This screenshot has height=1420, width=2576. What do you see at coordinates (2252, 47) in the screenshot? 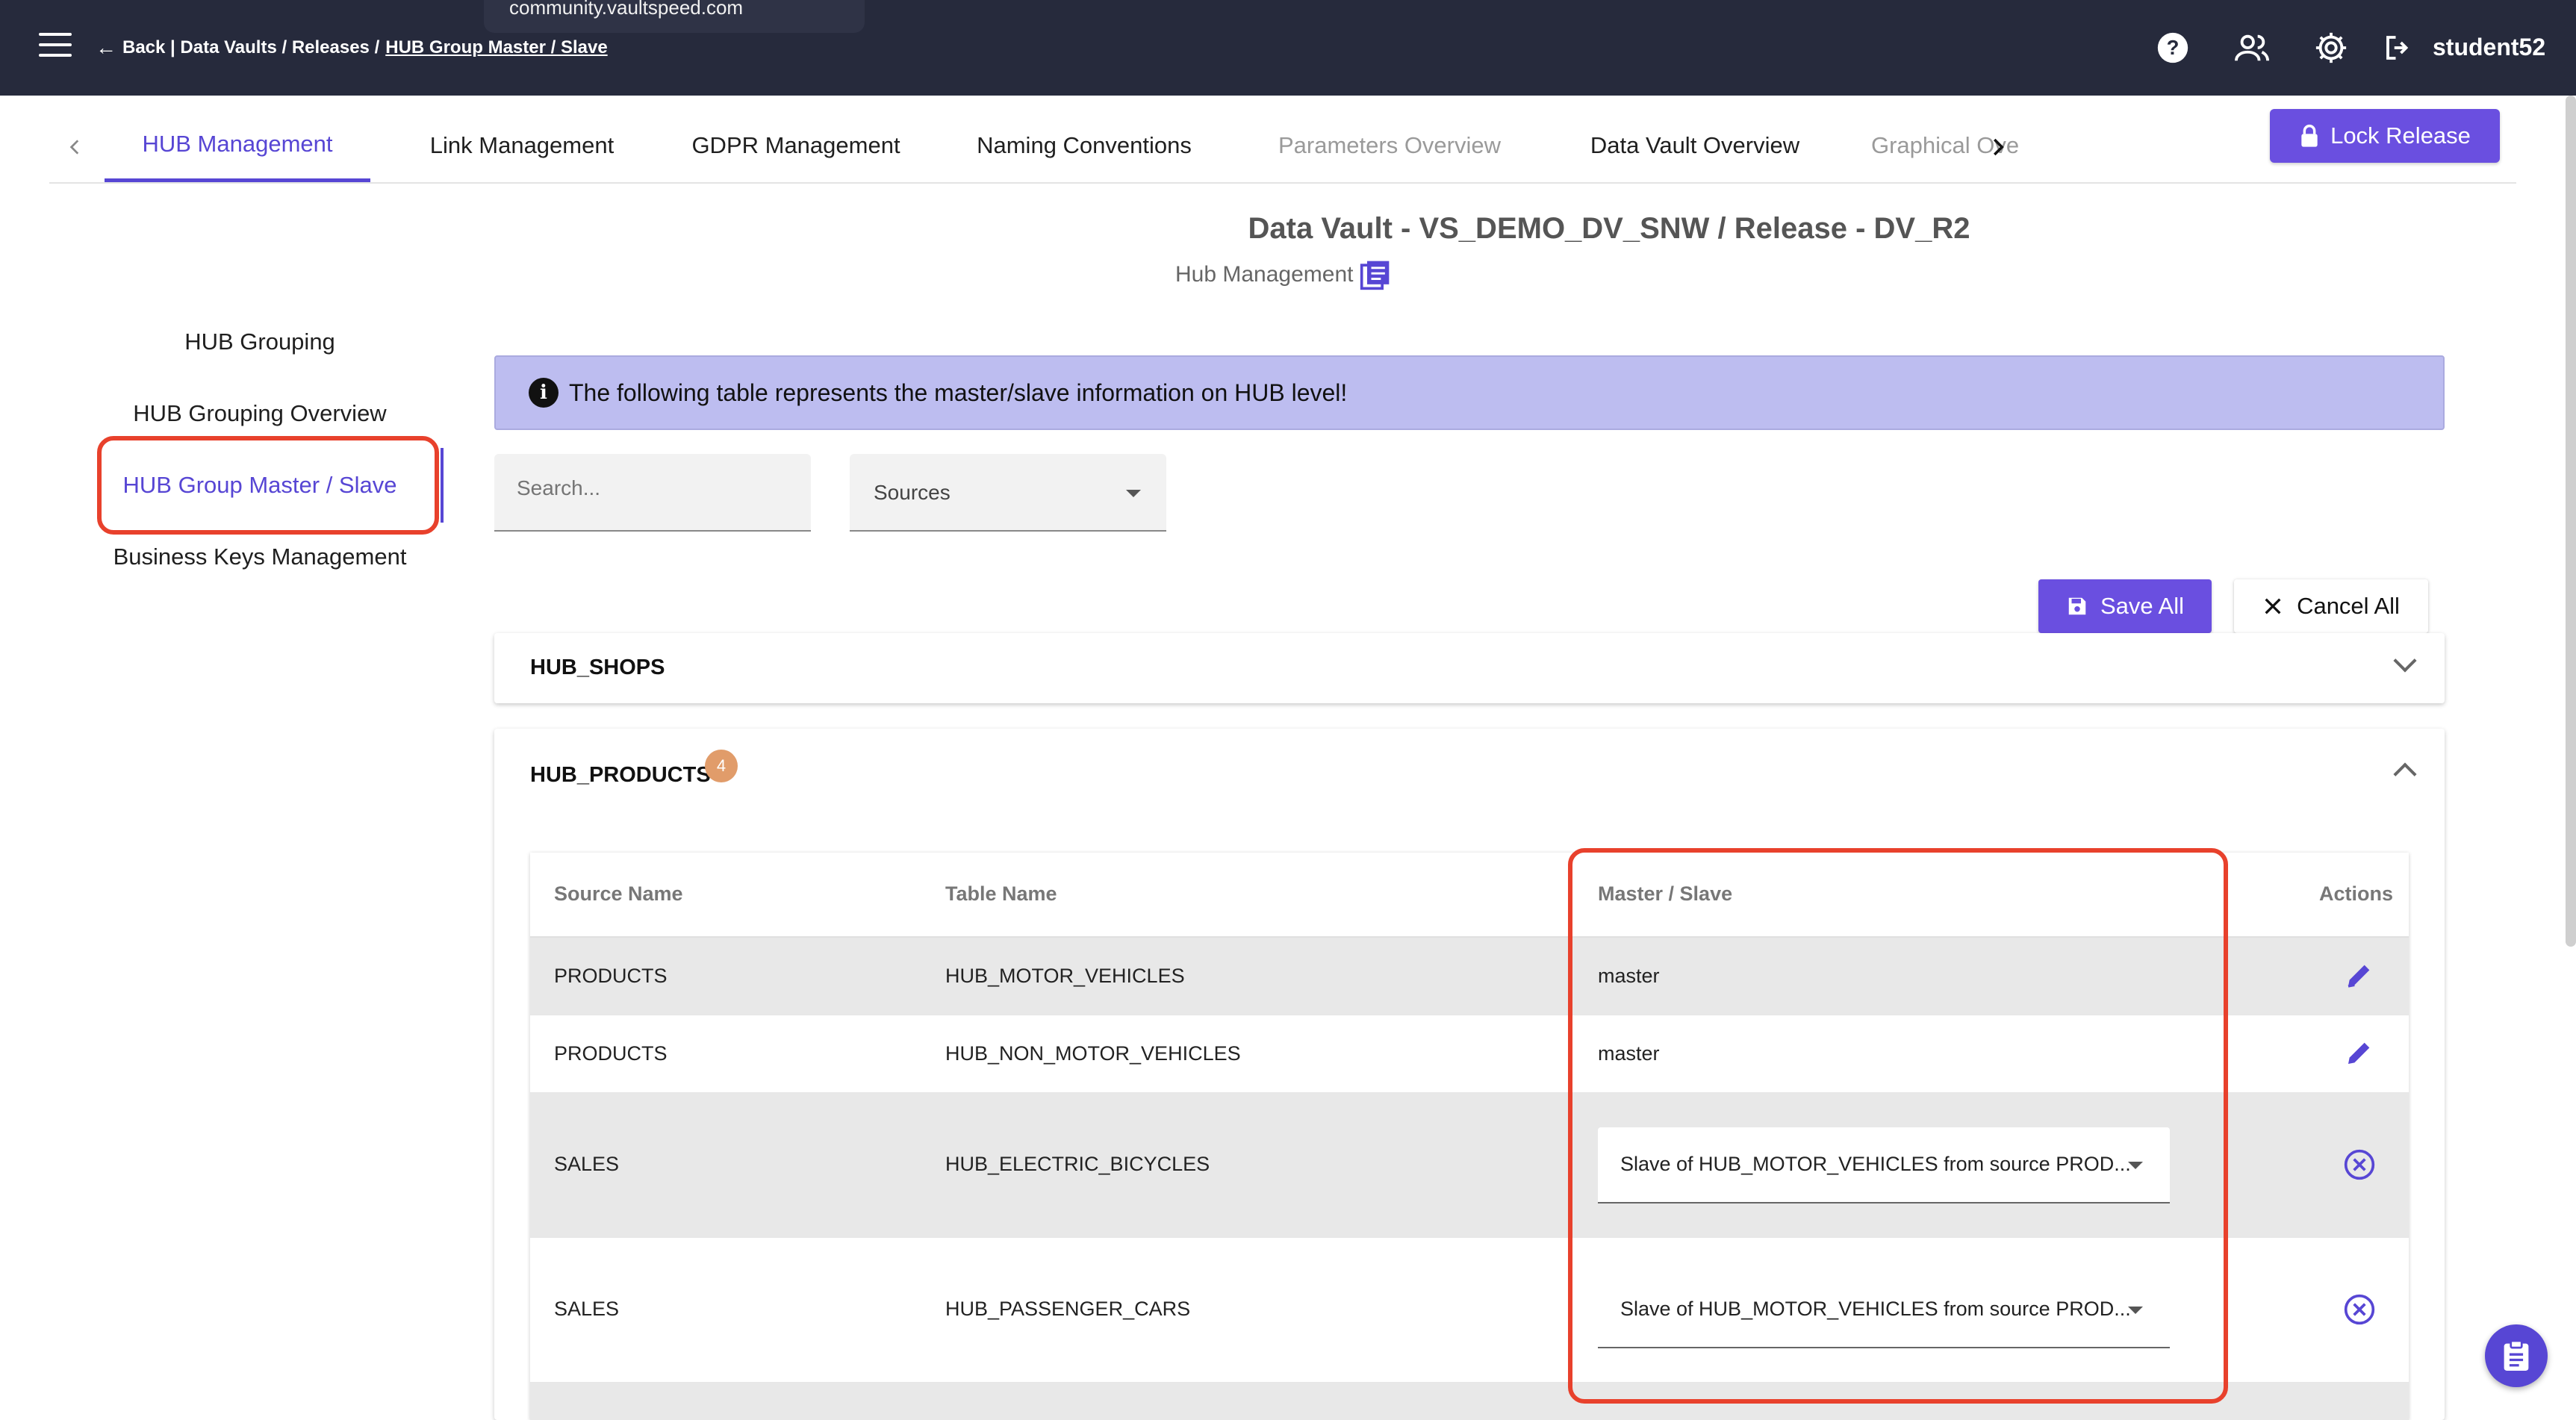
I see `users-icon` at bounding box center [2252, 47].